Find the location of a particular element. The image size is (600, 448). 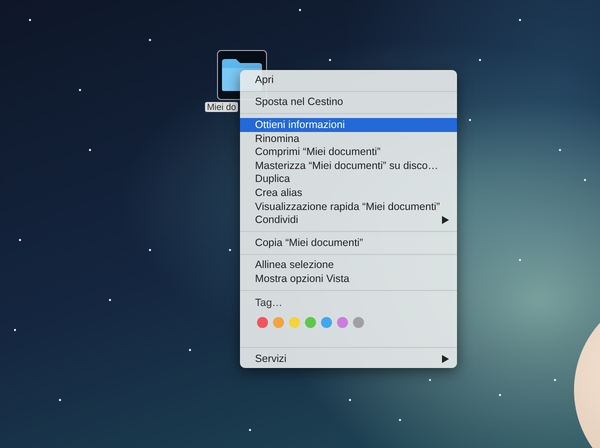

menu-item: Ottieni informazioni is located at coordinates (348, 125).